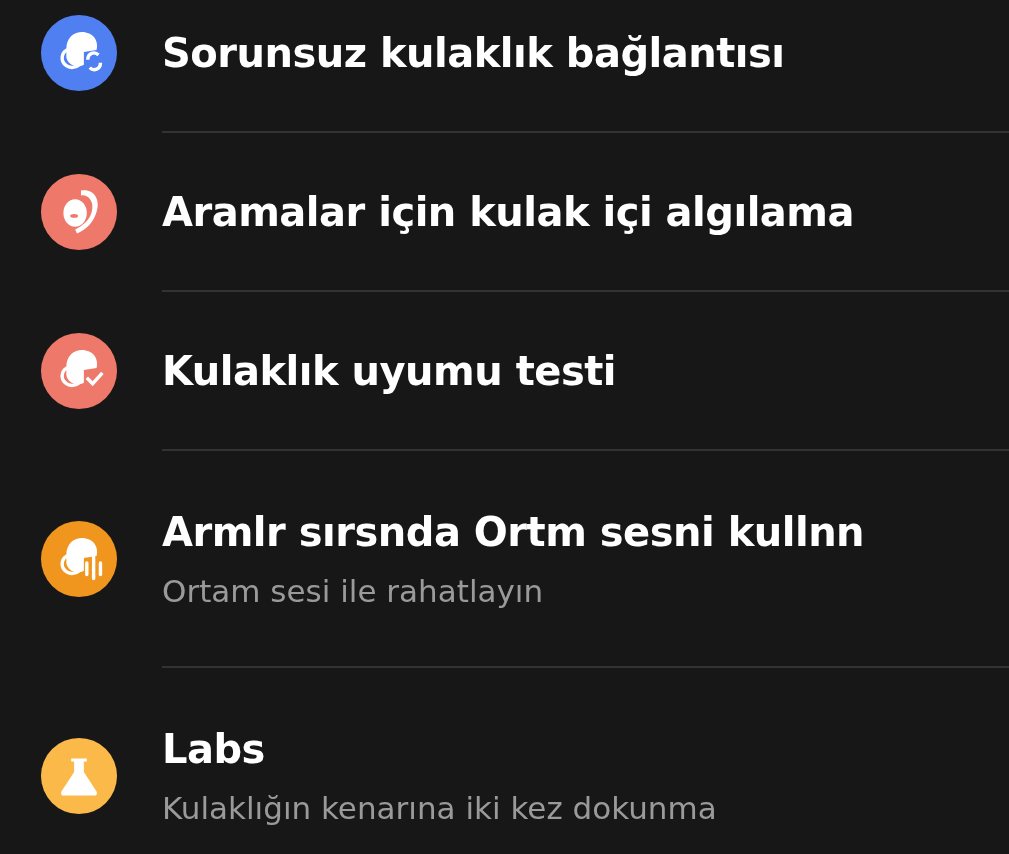 This screenshot has height=854, width=1009. Describe the element at coordinates (473, 52) in the screenshot. I see `setting-title: Sorunsuz kulaklık bağlantısı` at that location.